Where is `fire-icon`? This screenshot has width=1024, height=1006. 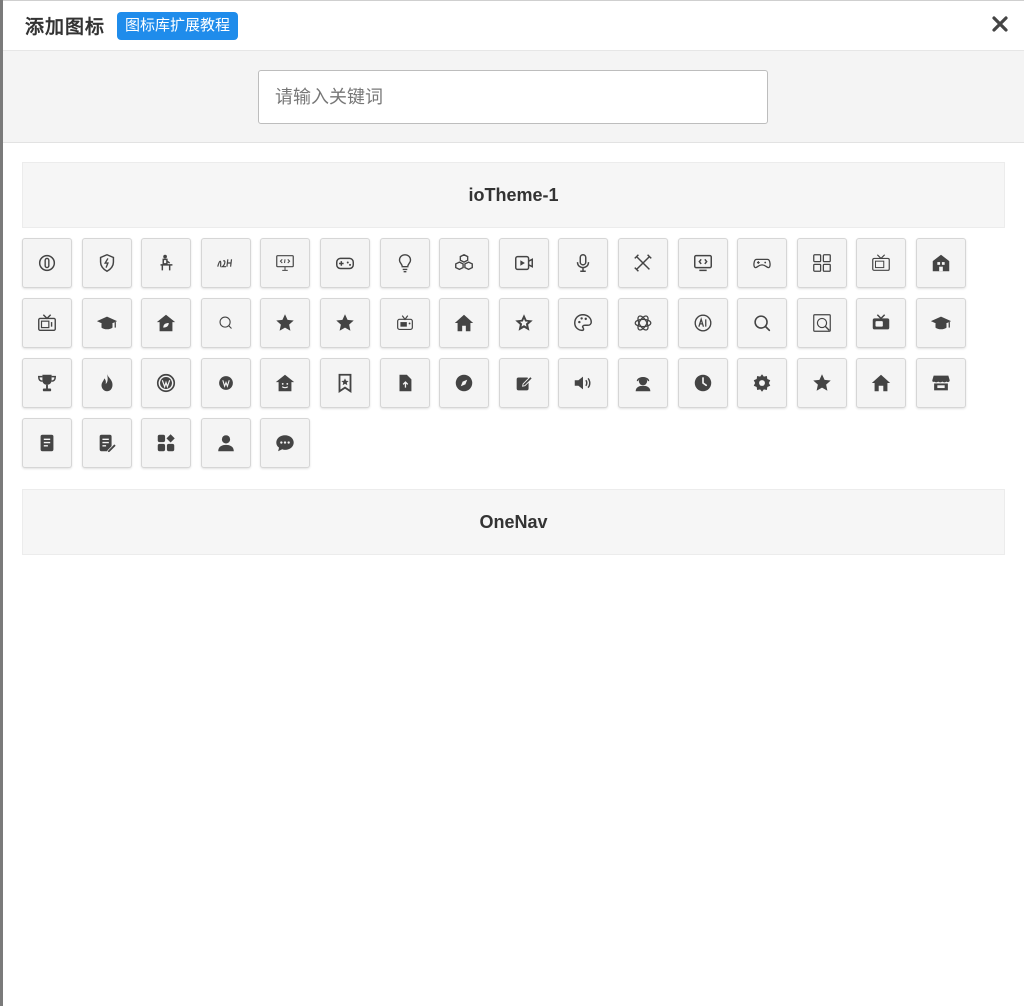 fire-icon is located at coordinates (107, 383).